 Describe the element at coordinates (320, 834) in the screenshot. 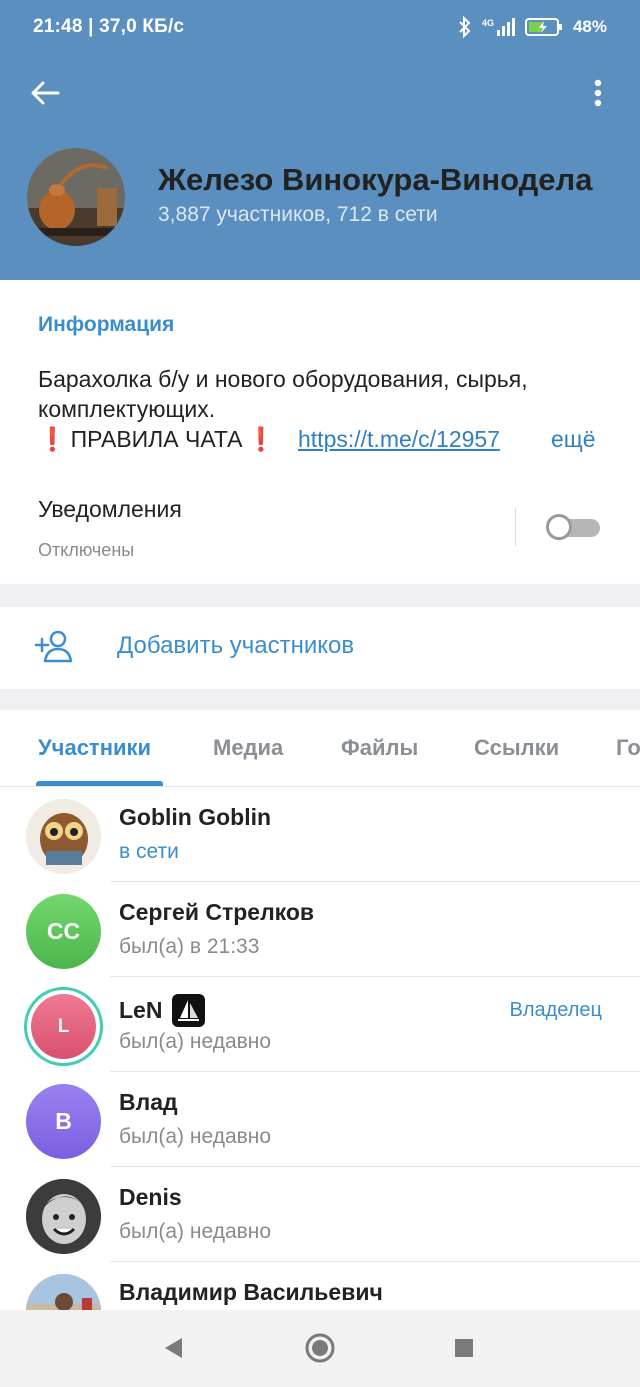

I see `member-row: Goblin Goblin в сети` at that location.